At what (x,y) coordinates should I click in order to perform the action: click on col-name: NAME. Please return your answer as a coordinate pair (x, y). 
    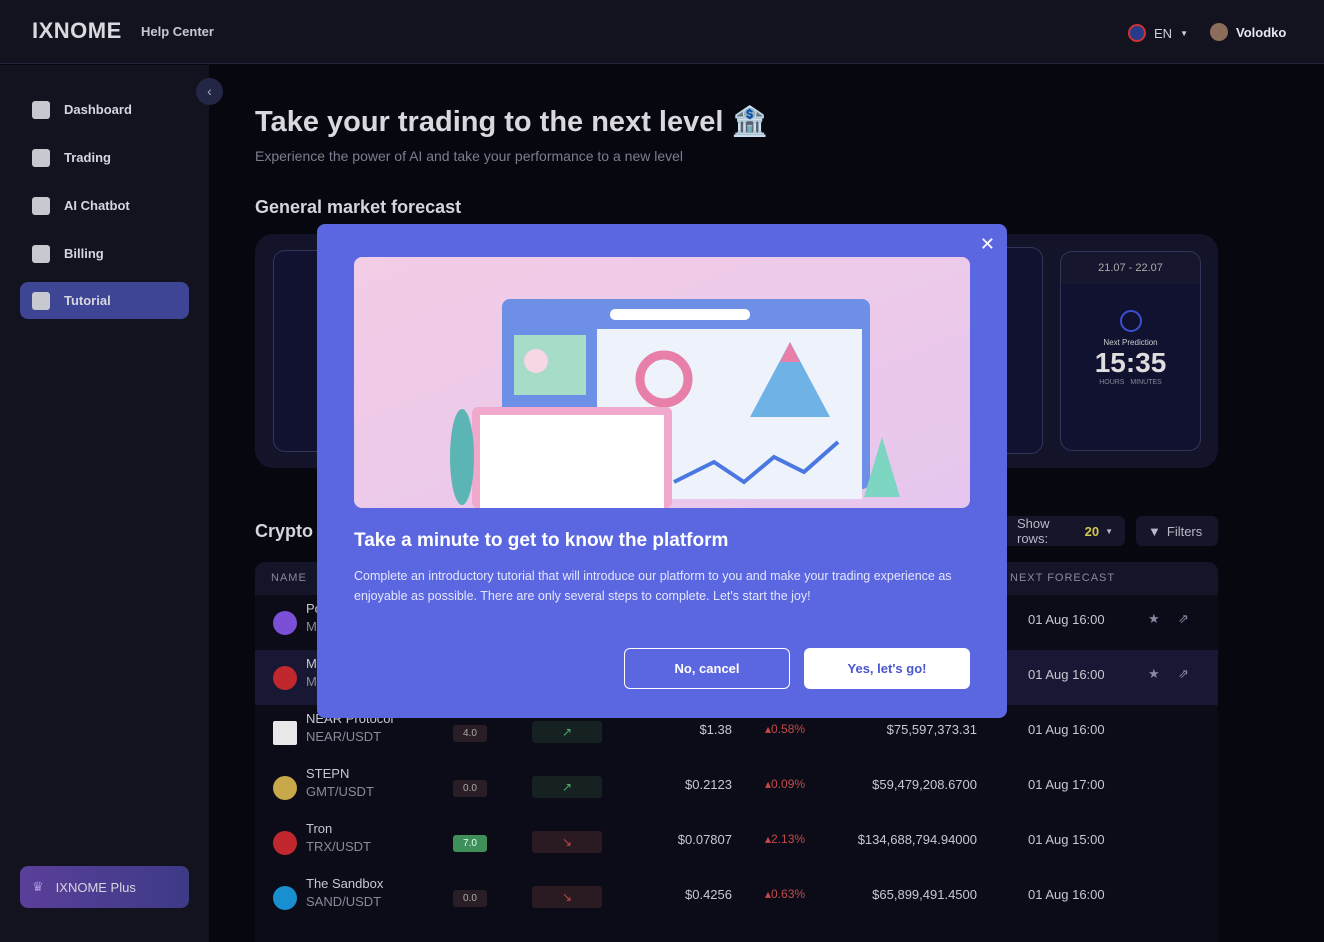
    Looking at the image, I should click on (289, 578).